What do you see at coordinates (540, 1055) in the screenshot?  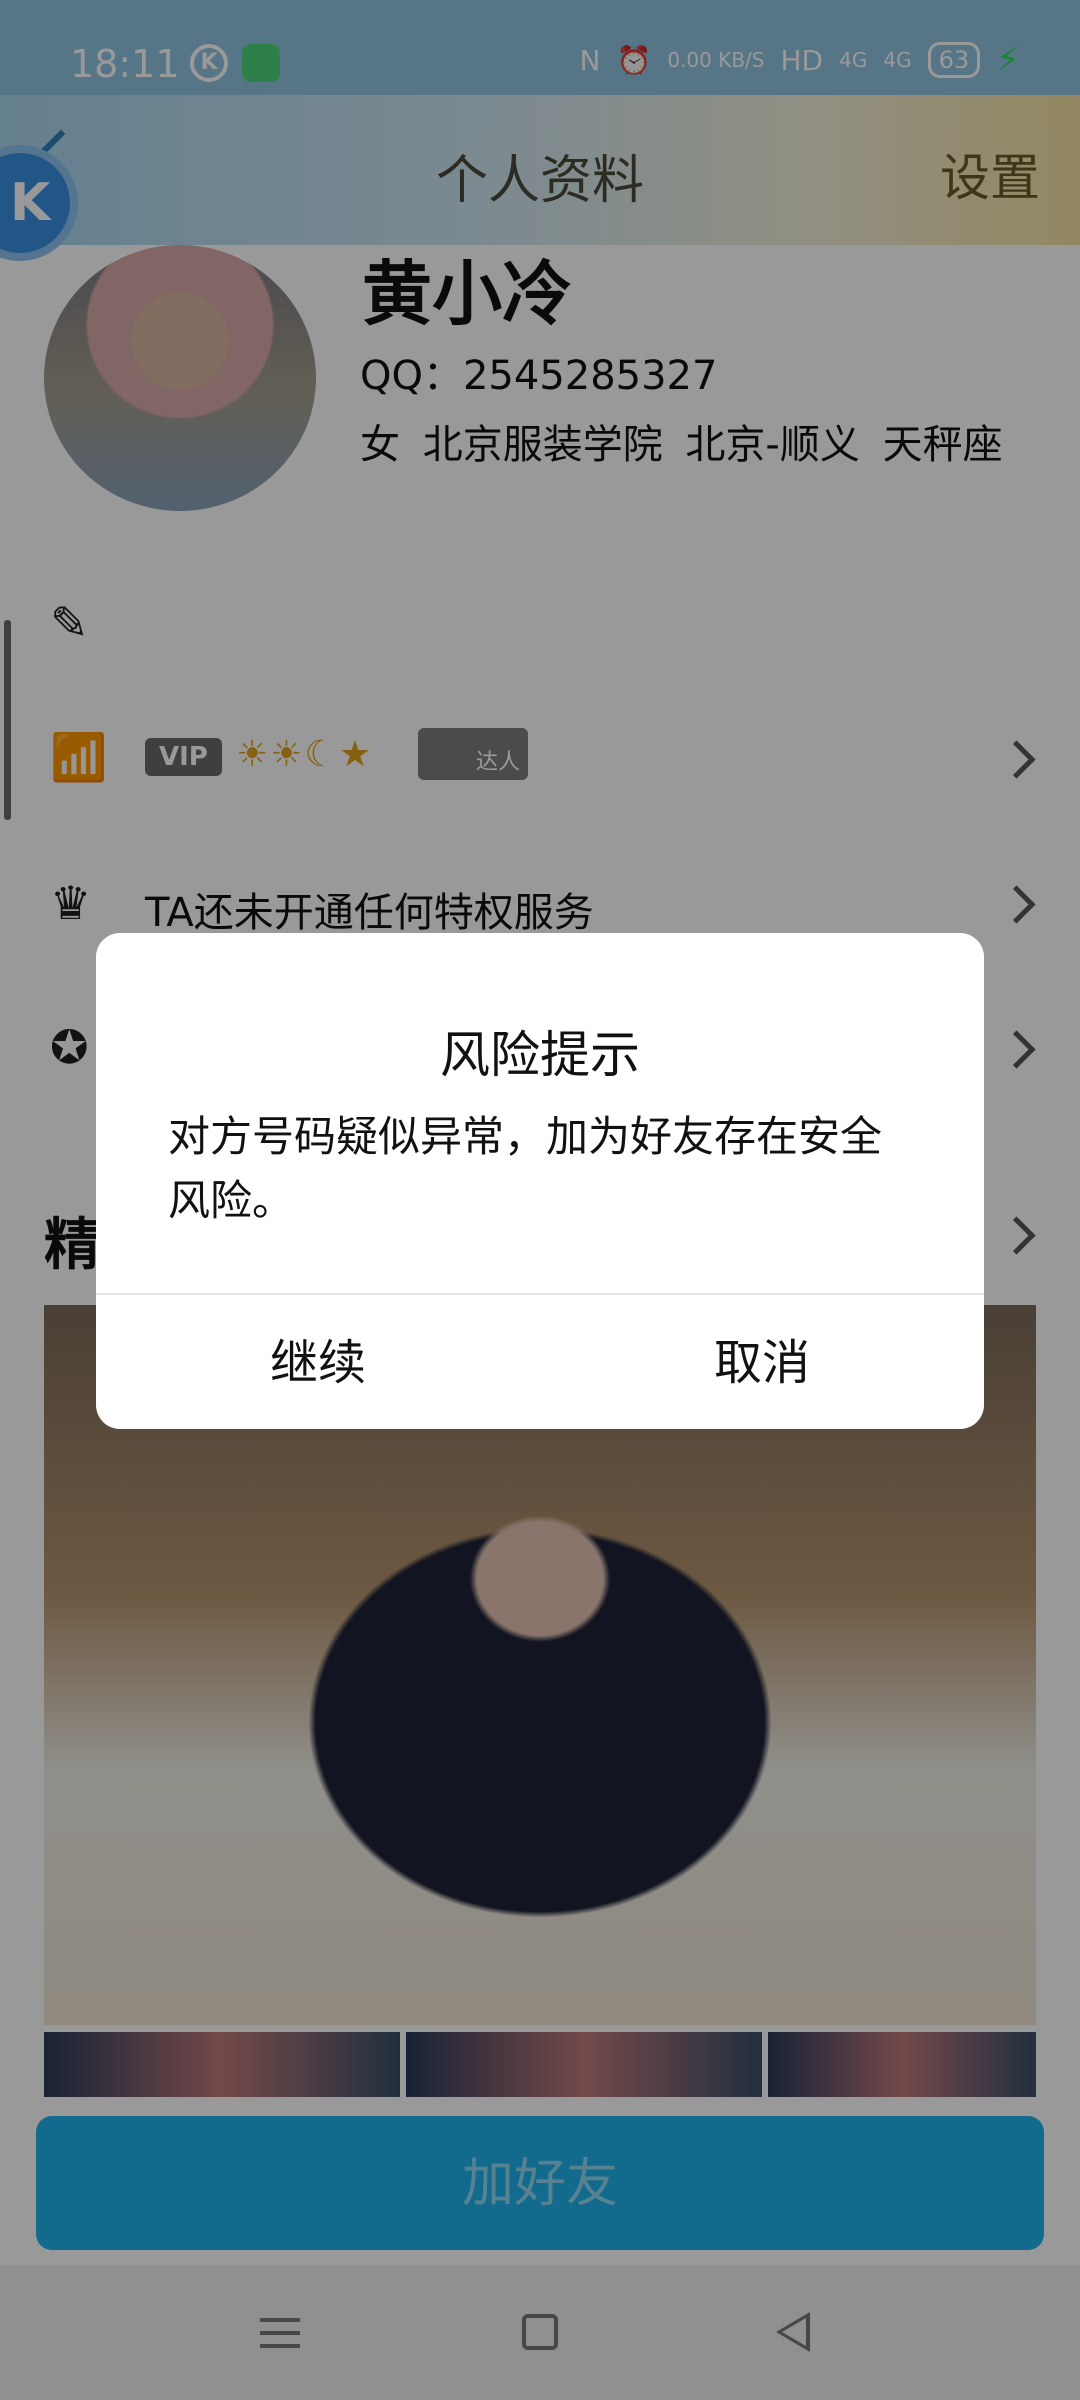 I see `dialog-title: 风险提示` at bounding box center [540, 1055].